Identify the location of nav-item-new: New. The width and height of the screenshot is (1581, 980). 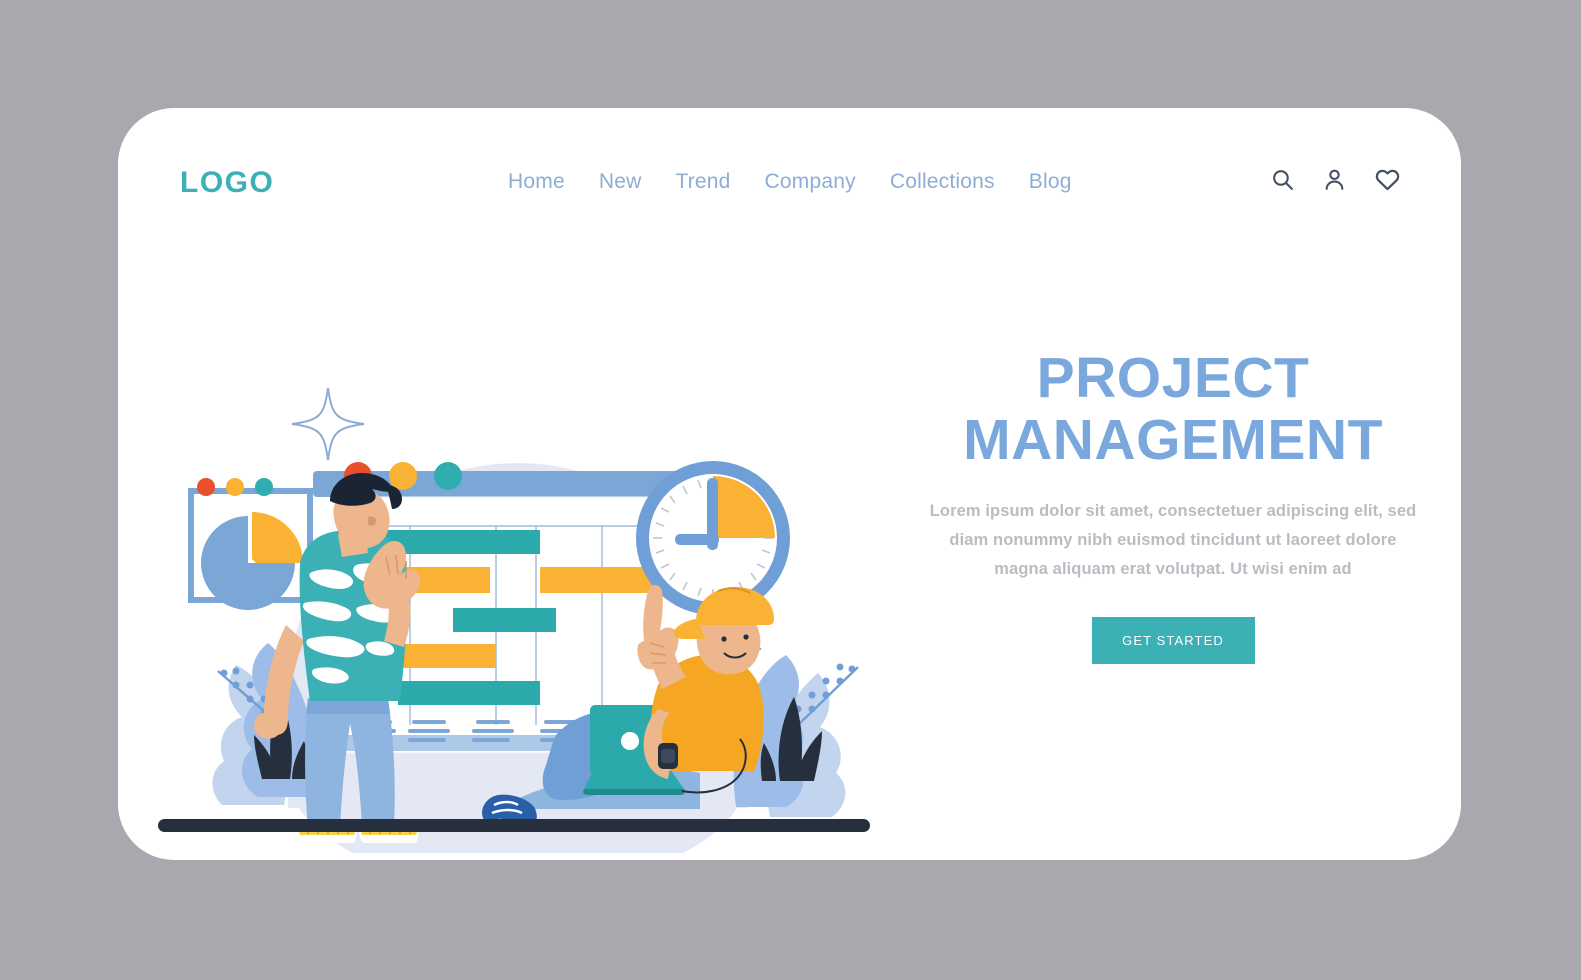
(620, 182).